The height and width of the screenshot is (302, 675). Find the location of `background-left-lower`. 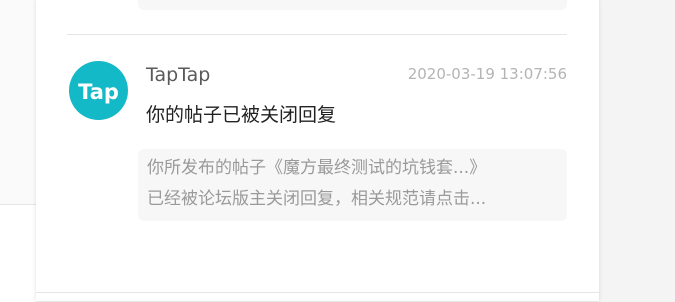

background-left-lower is located at coordinates (18, 253).